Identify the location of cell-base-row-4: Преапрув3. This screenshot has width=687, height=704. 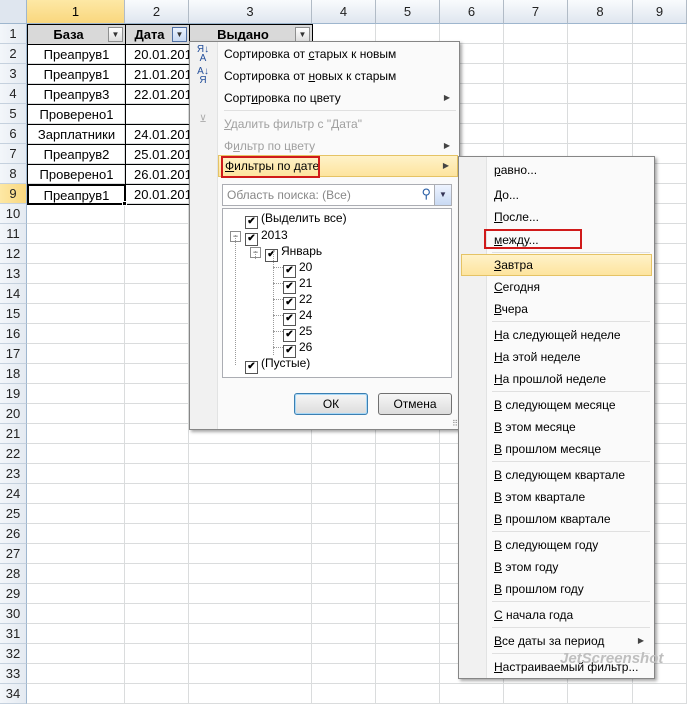
(76, 94).